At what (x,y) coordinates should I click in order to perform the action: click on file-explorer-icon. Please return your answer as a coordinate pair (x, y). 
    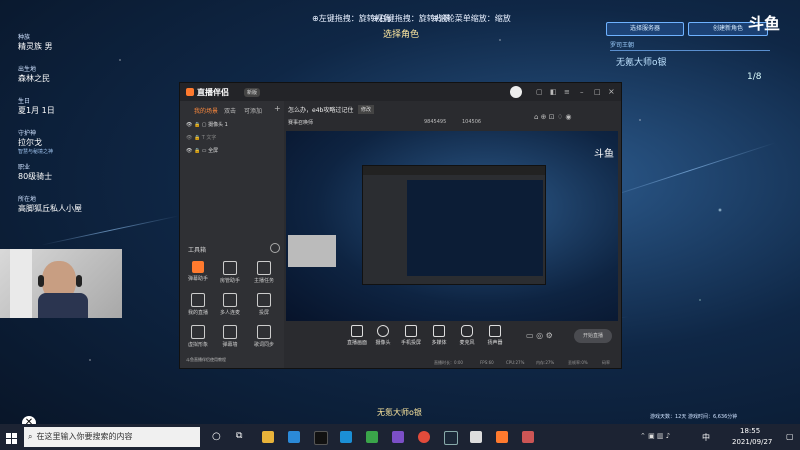
    Looking at the image, I should click on (268, 437).